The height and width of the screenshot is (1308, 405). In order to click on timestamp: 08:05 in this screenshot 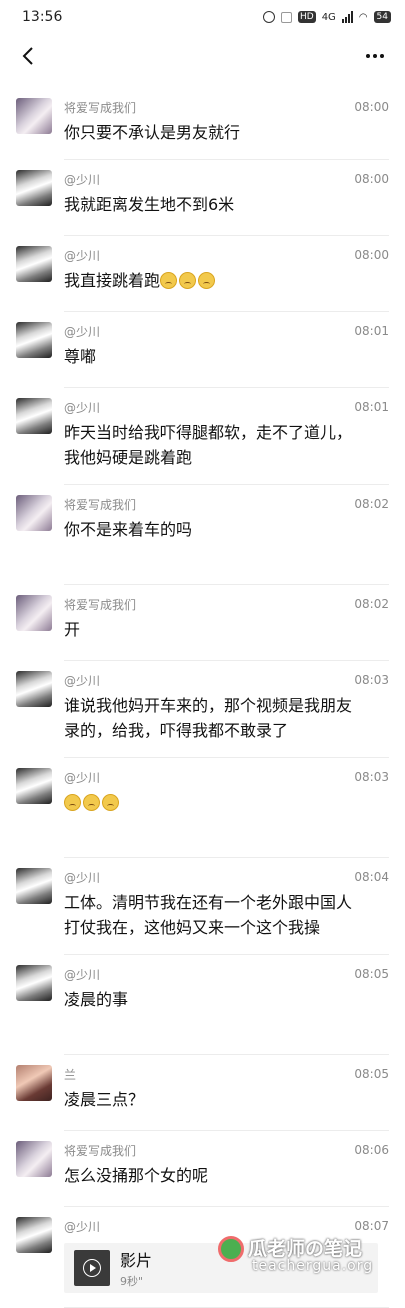, I will do `click(371, 1074)`.